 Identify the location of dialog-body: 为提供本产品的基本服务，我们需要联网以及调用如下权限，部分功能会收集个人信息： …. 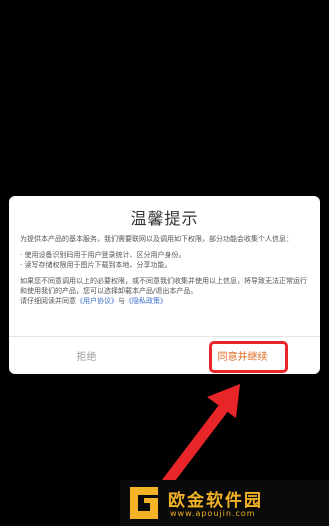
(165, 270).